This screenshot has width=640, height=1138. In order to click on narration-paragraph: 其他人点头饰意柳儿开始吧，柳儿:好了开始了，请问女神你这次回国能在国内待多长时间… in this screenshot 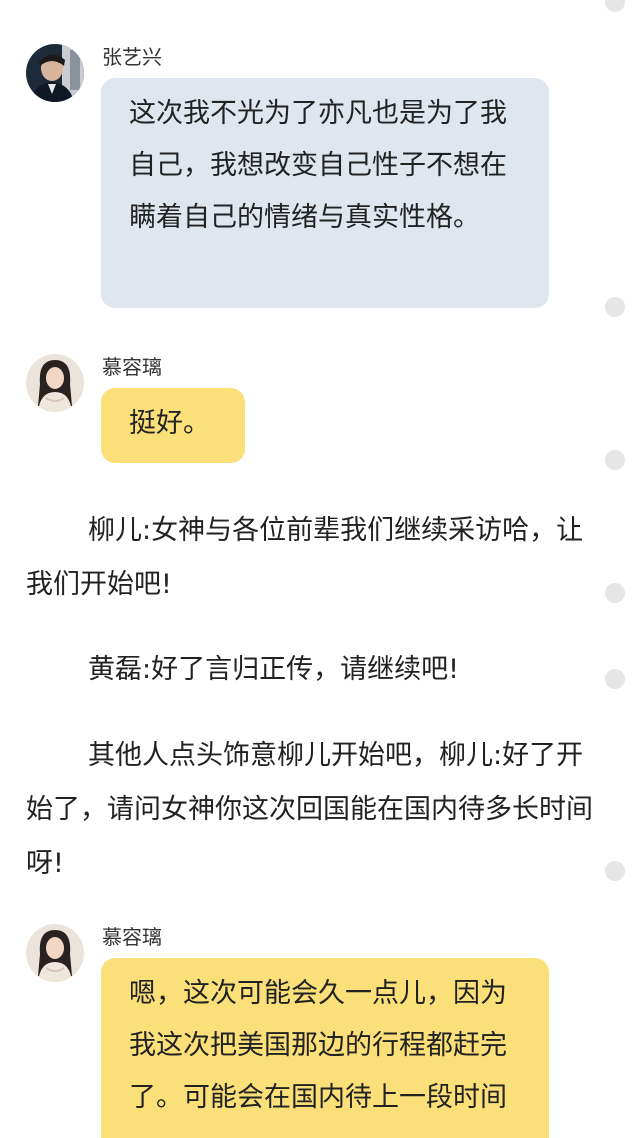, I will do `click(309, 809)`.